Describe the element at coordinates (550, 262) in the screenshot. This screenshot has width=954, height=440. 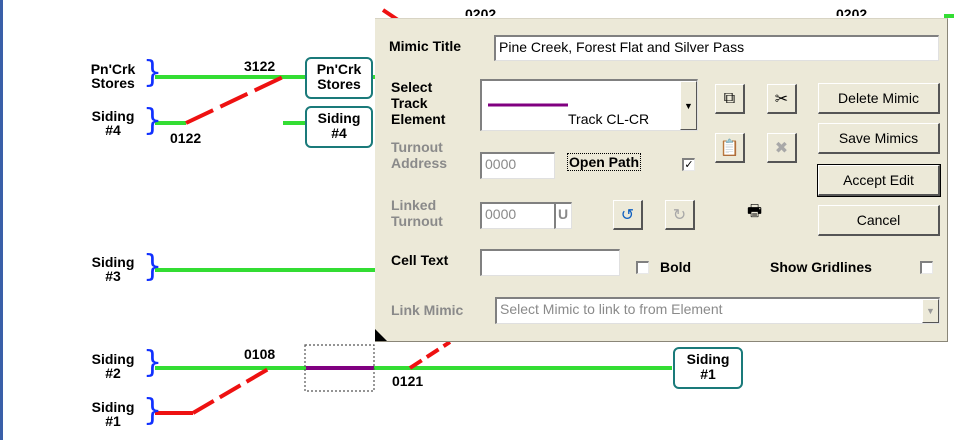
I see `cell-text-input` at that location.